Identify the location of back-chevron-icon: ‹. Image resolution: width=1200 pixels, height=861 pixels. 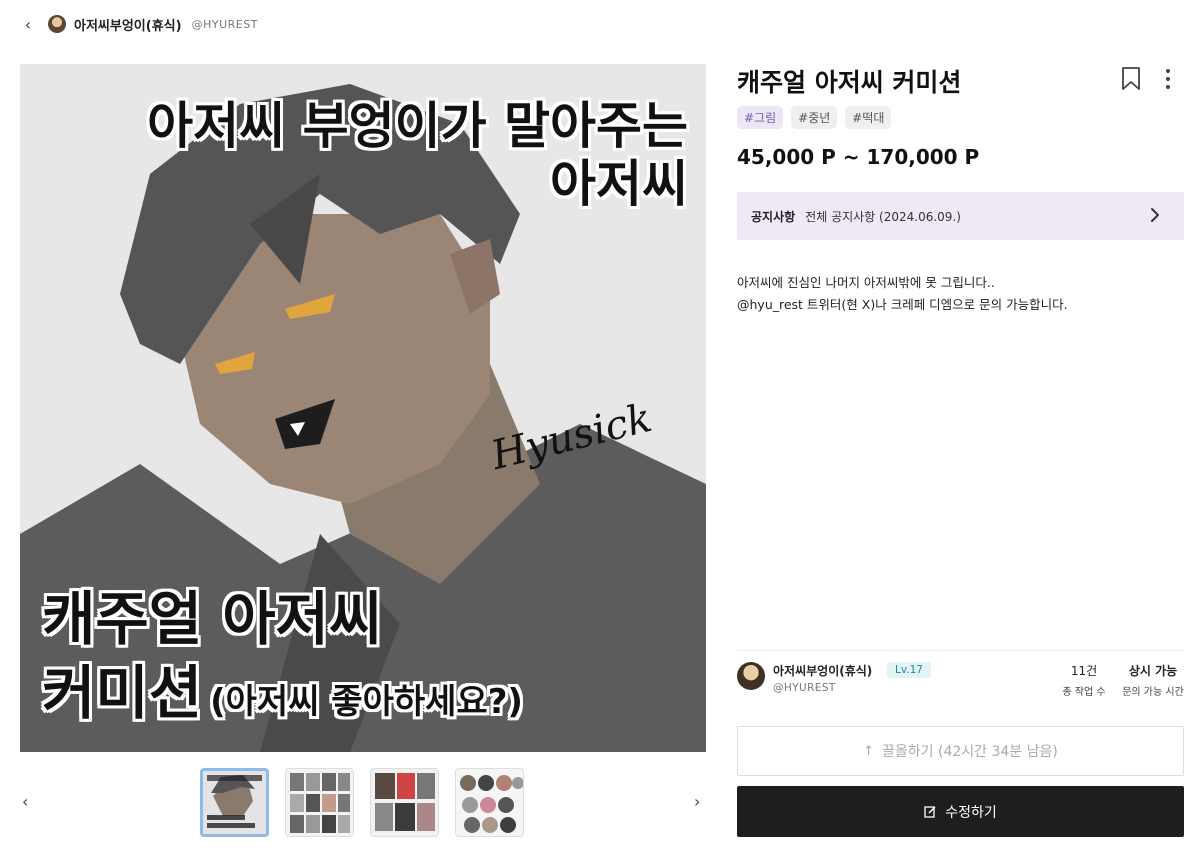
(28, 24).